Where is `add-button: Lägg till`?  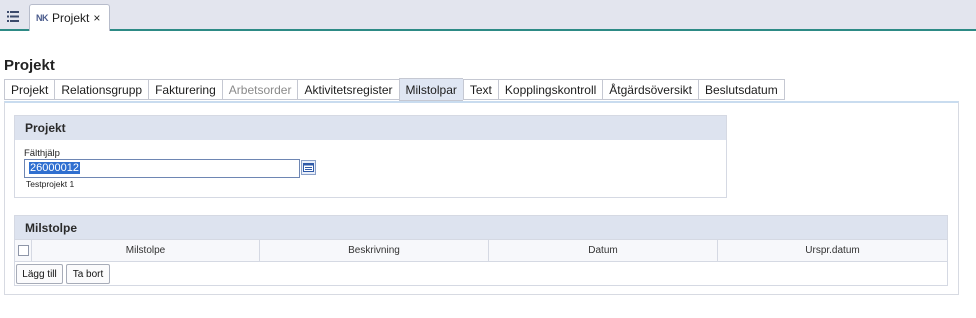 add-button: Lägg till is located at coordinates (39, 274).